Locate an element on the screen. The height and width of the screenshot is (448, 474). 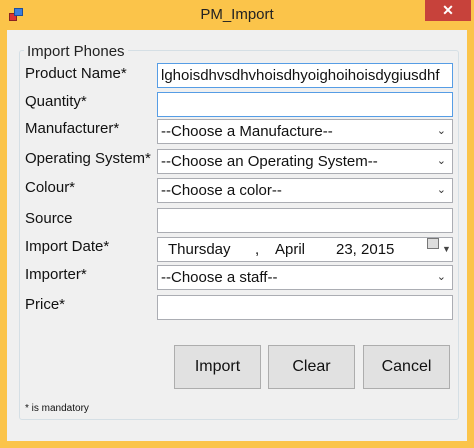
source-input is located at coordinates (305, 220).